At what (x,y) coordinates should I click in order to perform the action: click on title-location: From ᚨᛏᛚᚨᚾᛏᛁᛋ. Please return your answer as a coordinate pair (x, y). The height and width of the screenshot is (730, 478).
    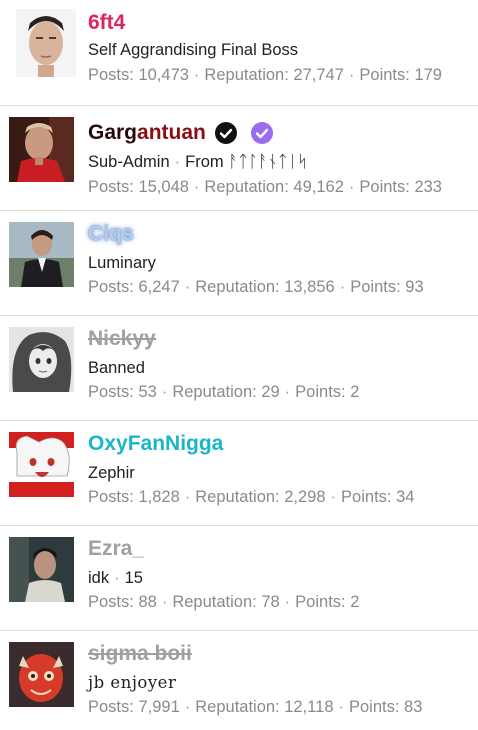
    Looking at the image, I should click on (246, 162).